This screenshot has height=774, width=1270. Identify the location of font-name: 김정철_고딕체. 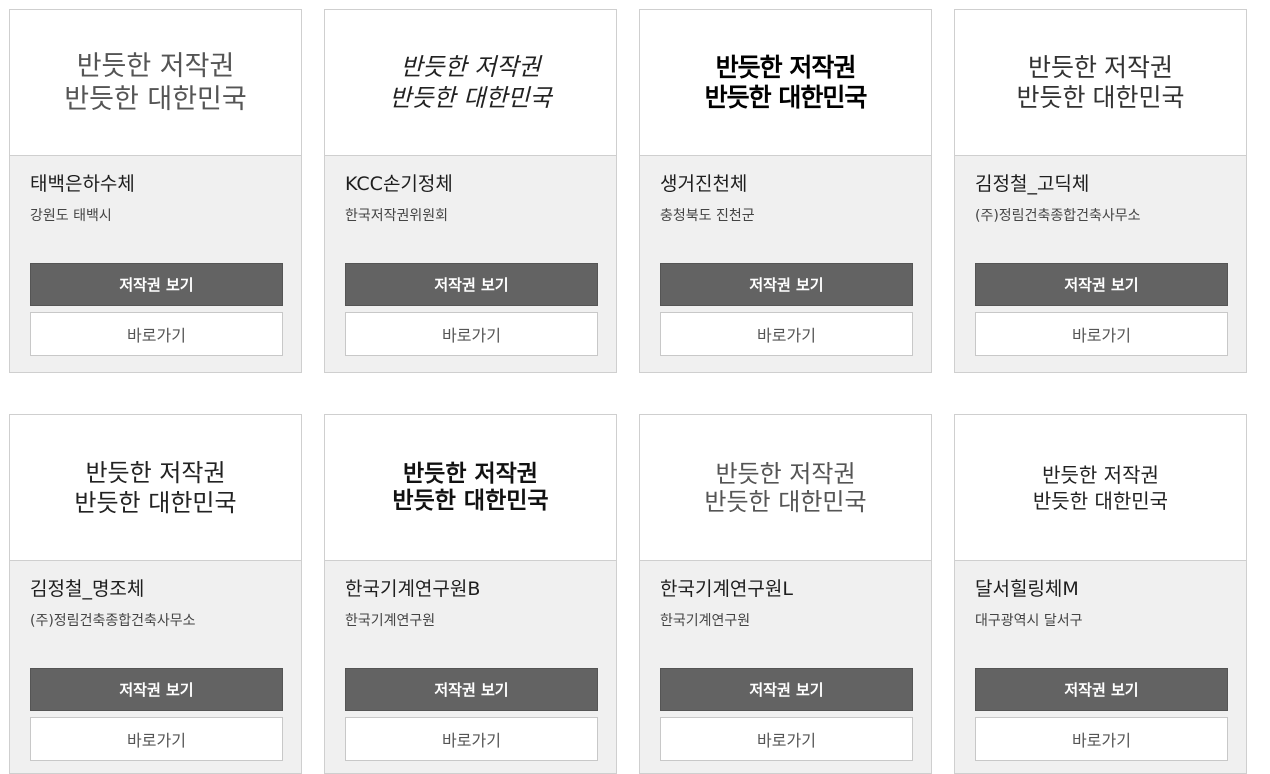
(1032, 184).